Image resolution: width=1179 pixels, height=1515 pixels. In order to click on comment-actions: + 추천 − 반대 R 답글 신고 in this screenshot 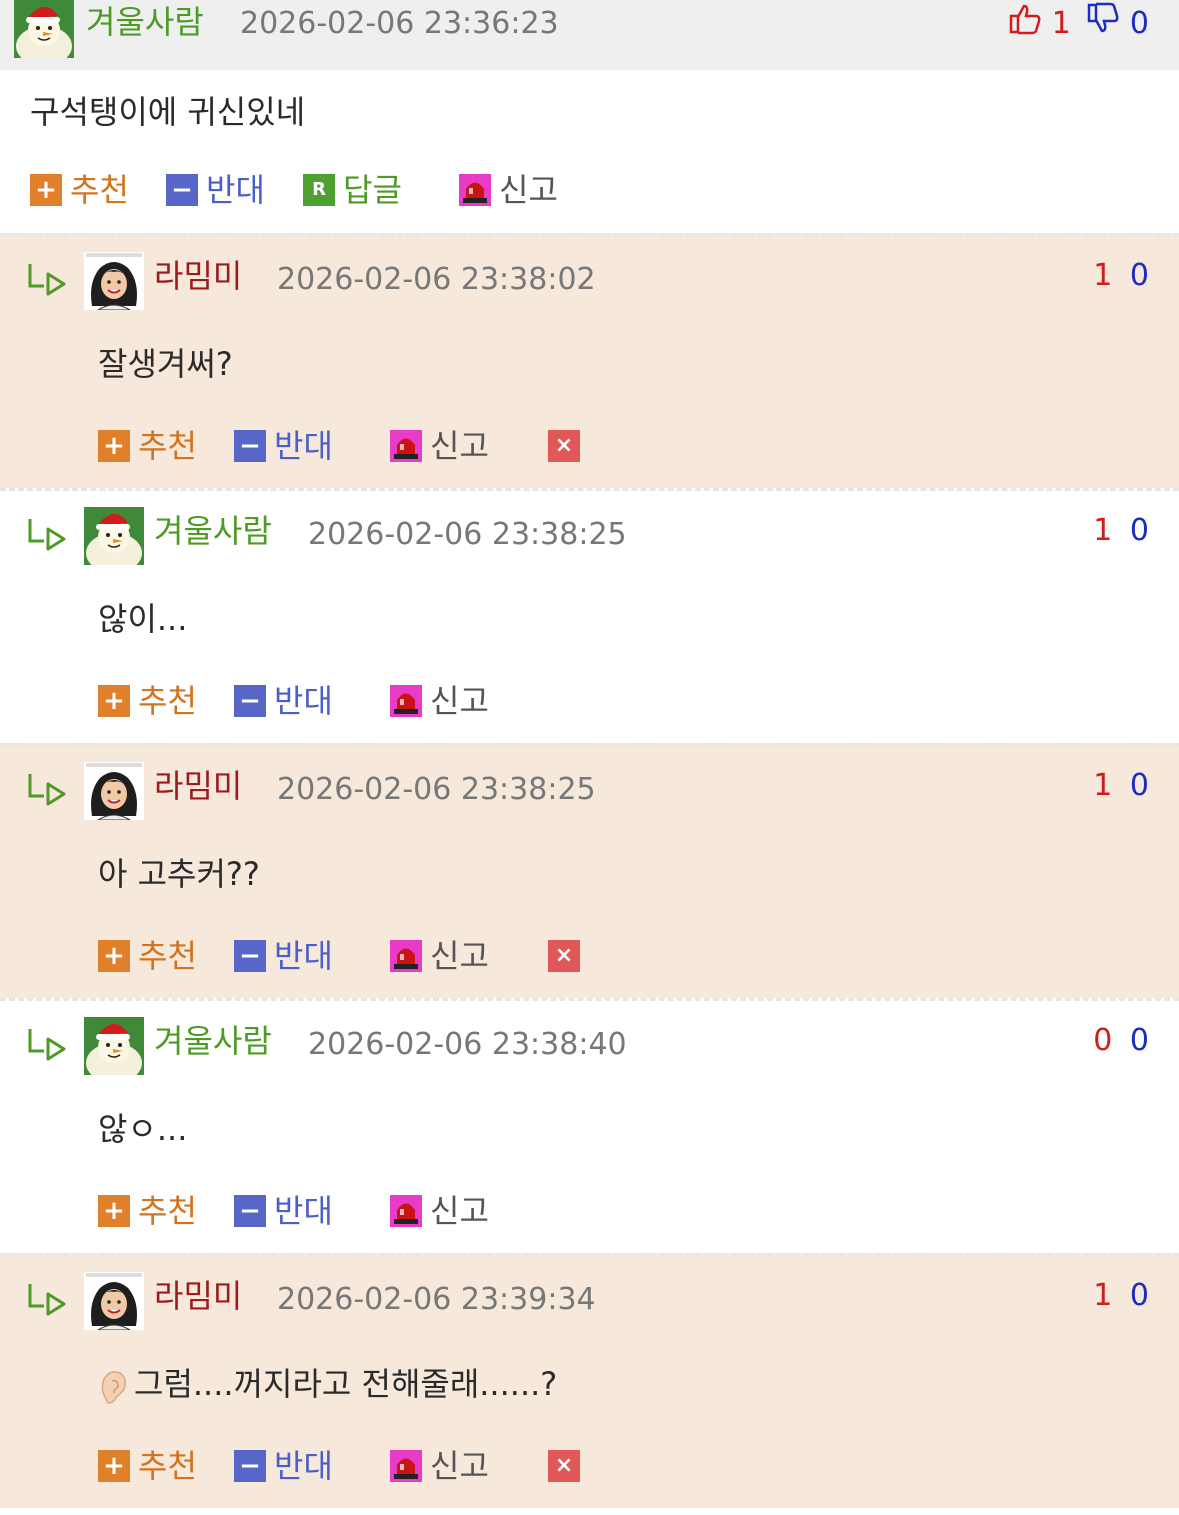, I will do `click(330, 190)`.